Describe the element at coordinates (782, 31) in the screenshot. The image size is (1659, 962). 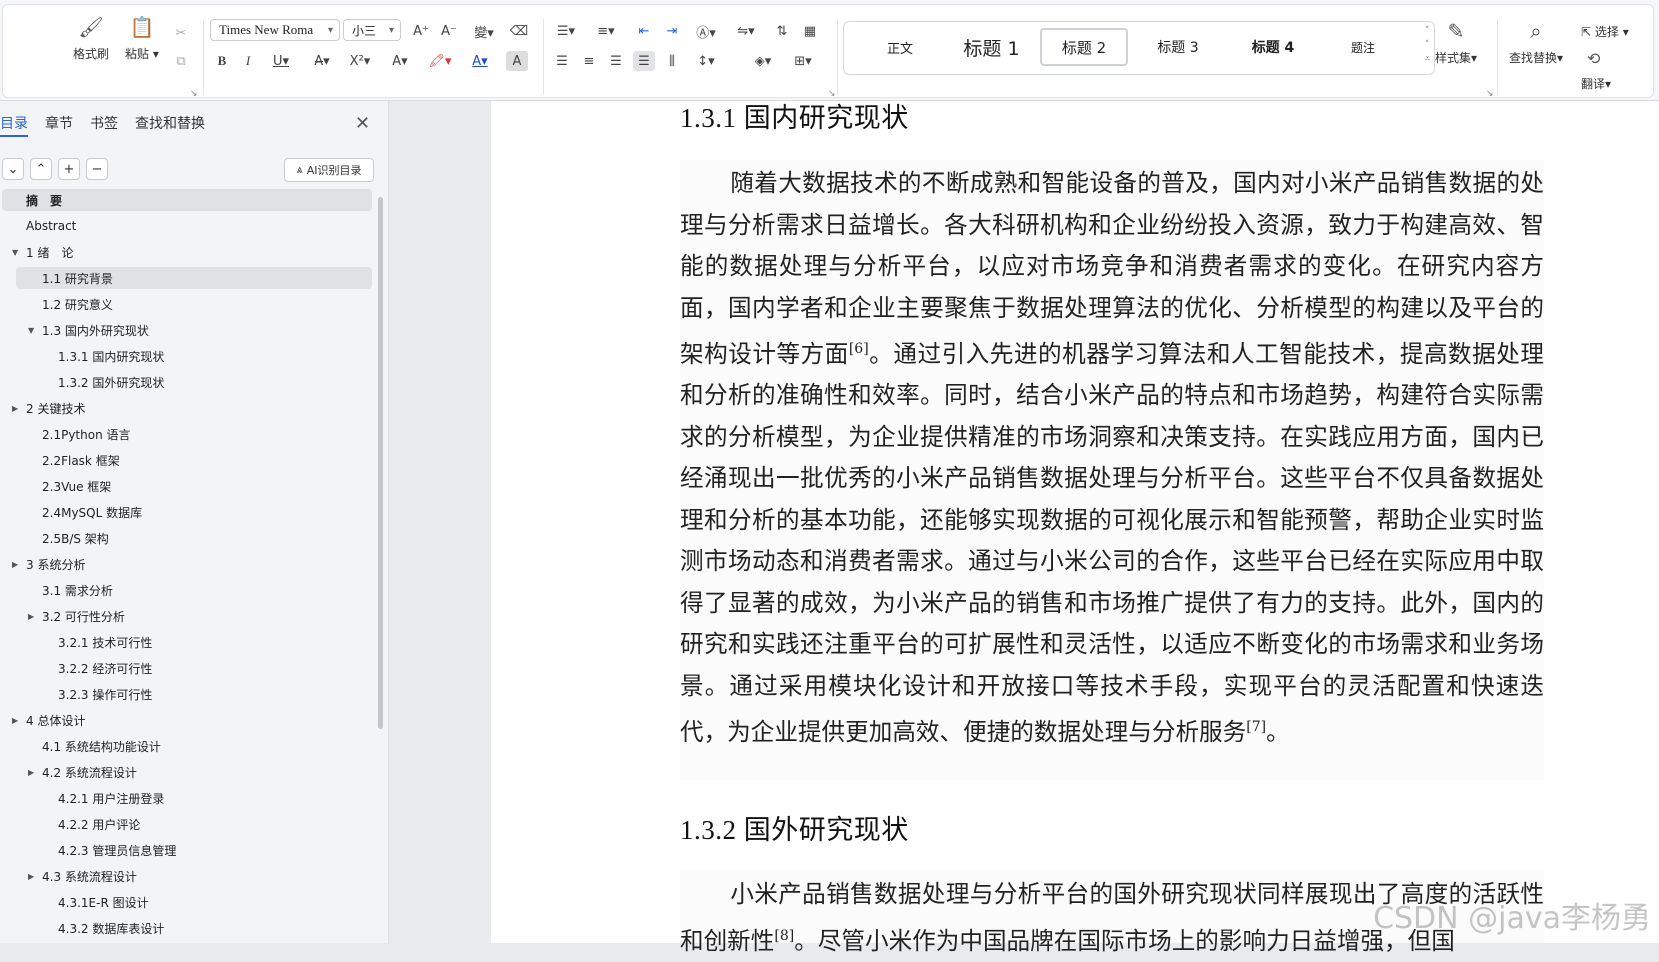
I see `sort-icon: ⇅` at that location.